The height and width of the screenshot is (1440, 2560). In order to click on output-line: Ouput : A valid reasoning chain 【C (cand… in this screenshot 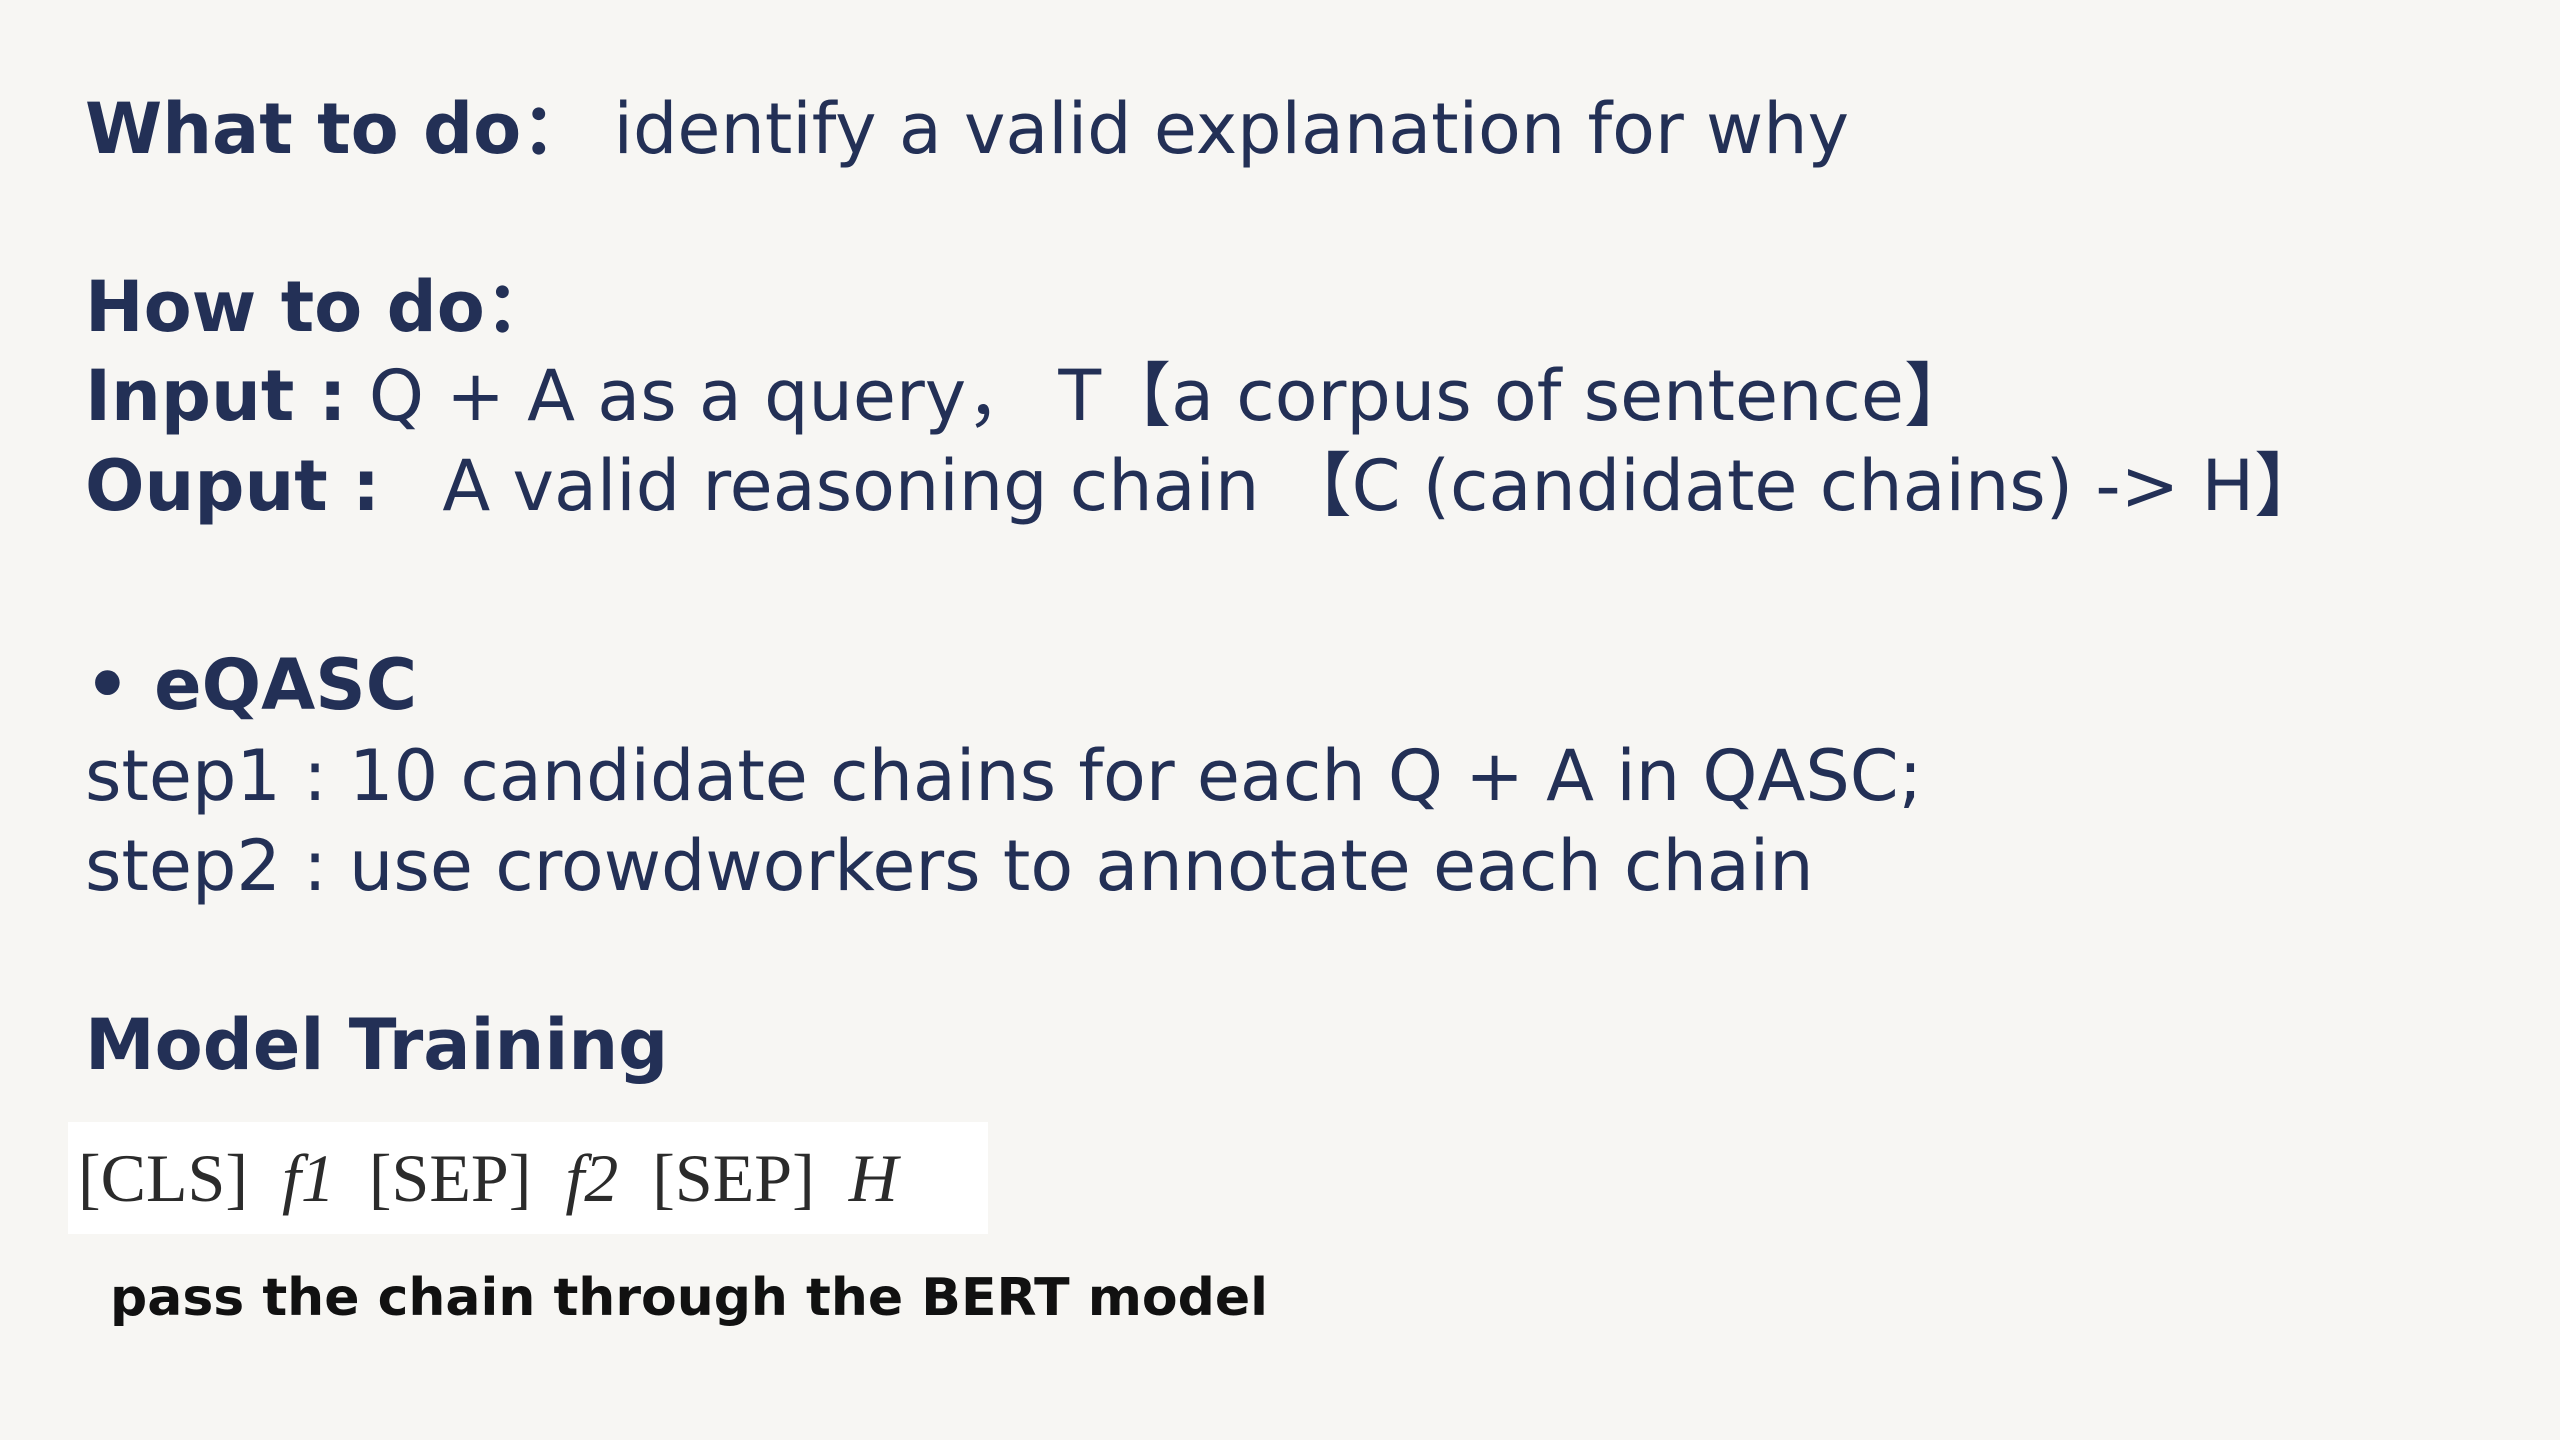, I will do `click(1204, 486)`.